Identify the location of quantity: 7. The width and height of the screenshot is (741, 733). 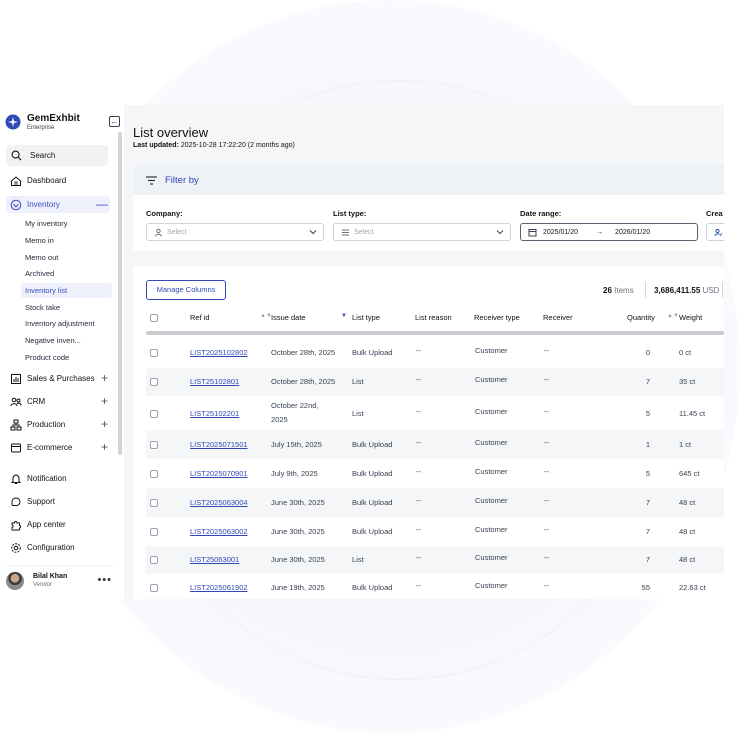
(647, 559).